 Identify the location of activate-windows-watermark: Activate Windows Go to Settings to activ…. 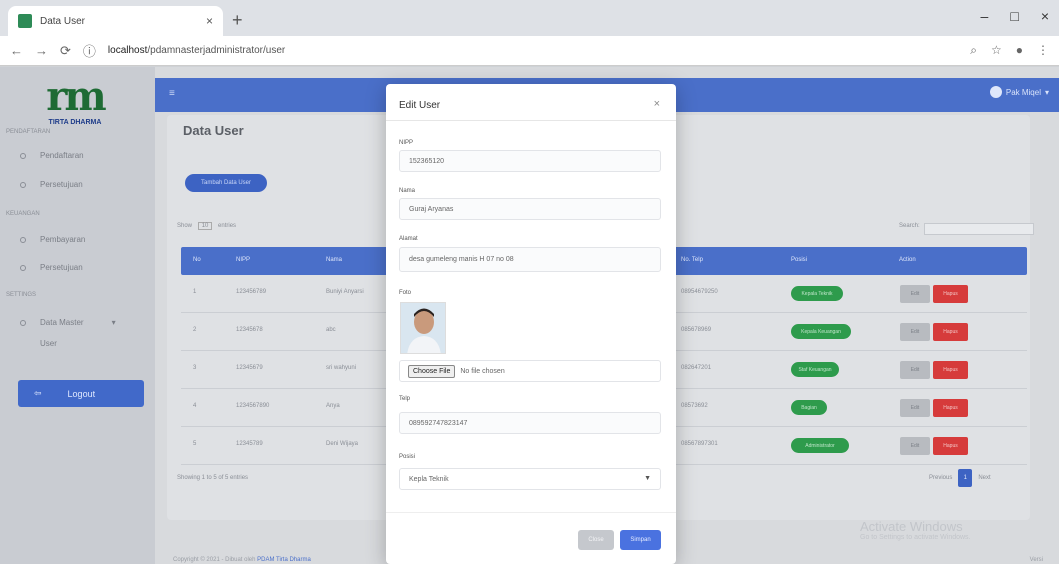
(915, 530).